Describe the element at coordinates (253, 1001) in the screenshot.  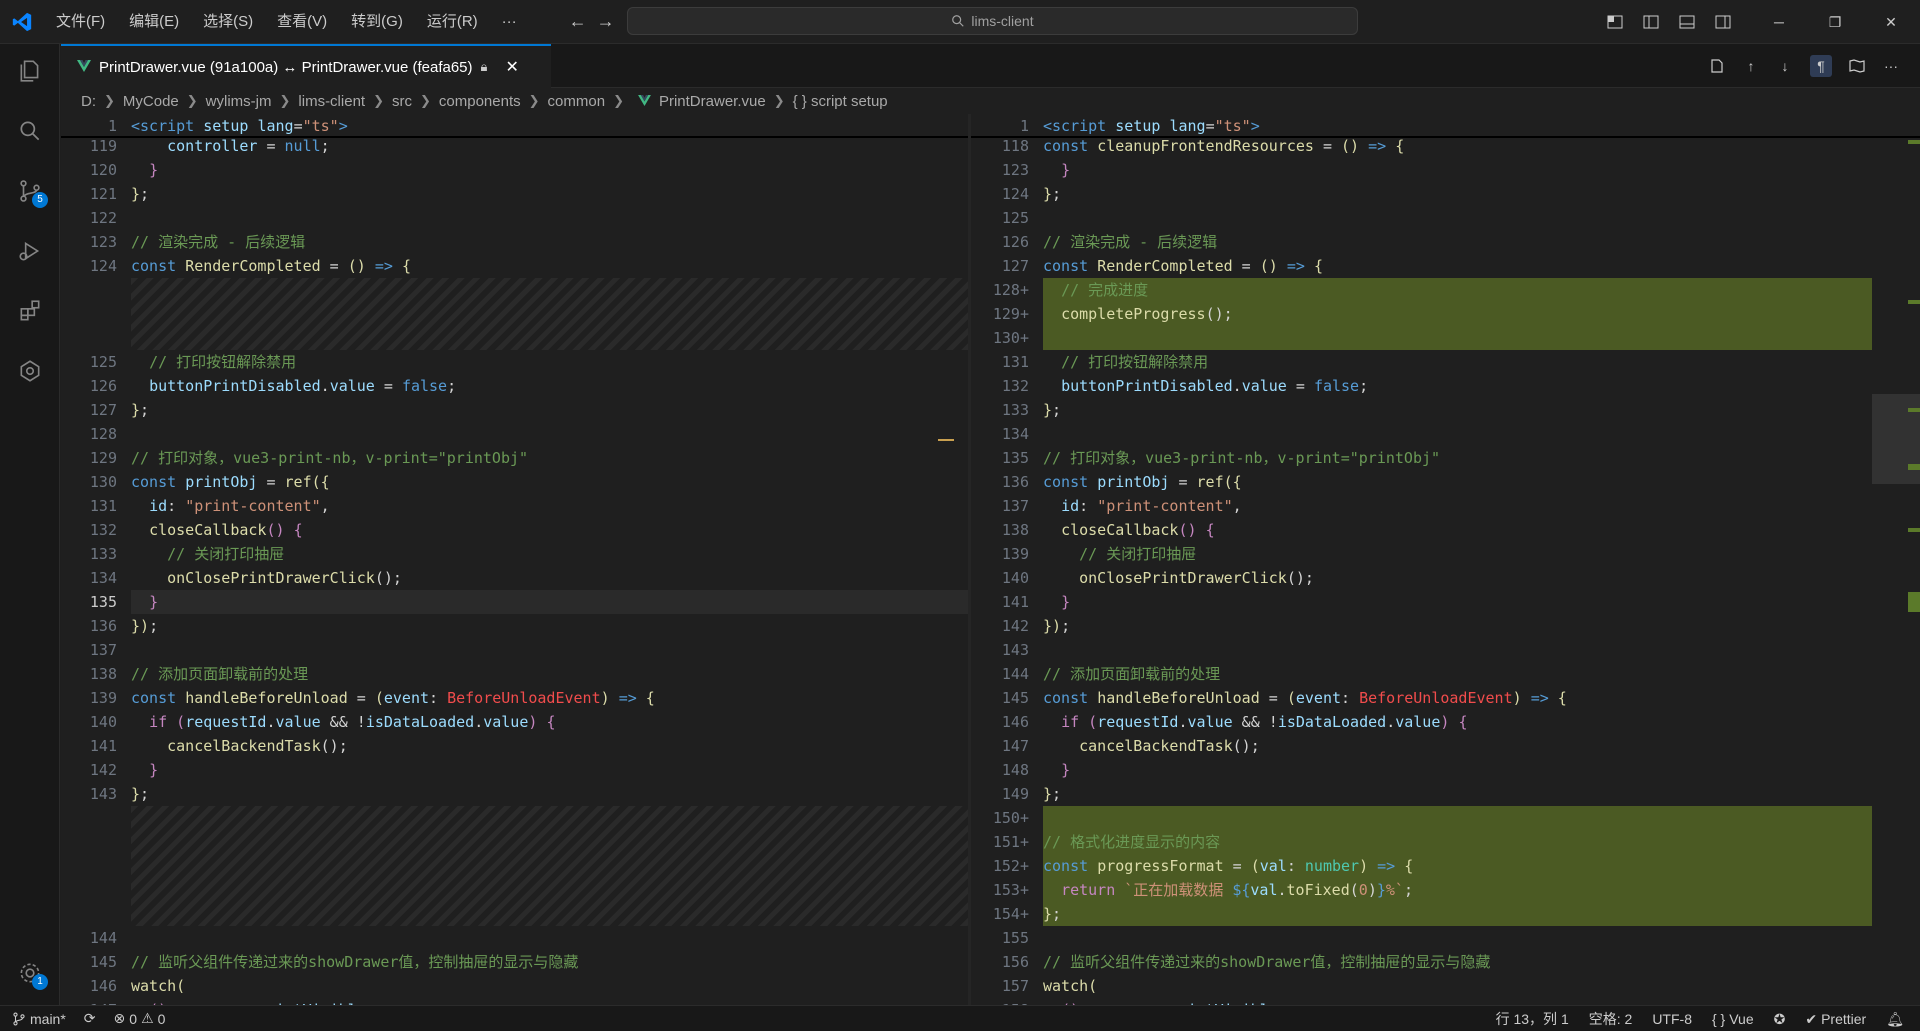
I see `code-line: () => props.printVisible,` at that location.